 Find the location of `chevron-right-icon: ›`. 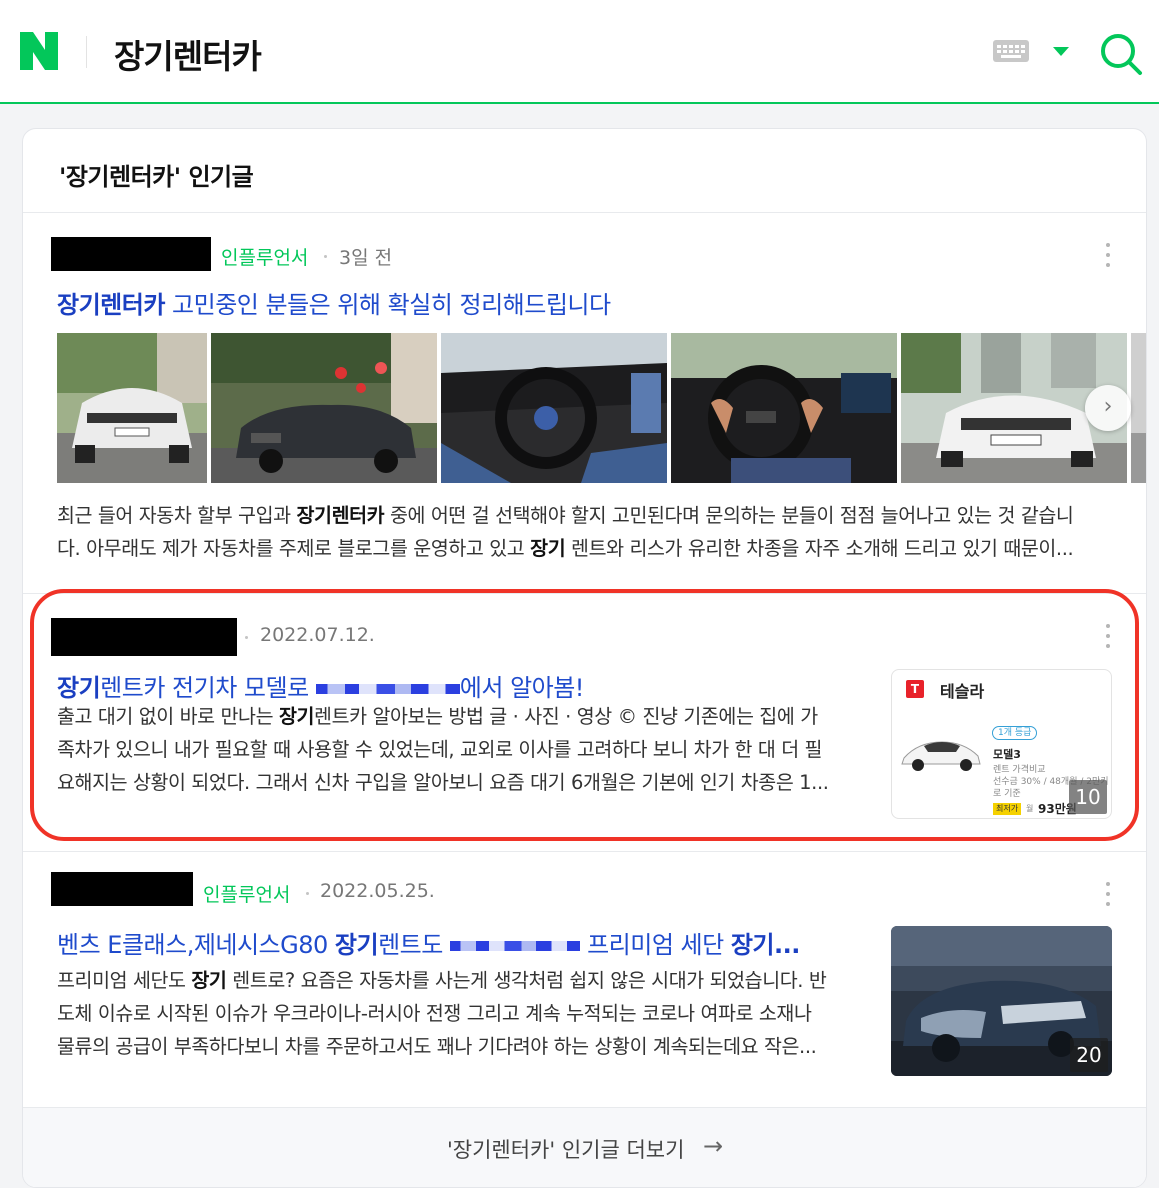

chevron-right-icon: › is located at coordinates (1108, 408).